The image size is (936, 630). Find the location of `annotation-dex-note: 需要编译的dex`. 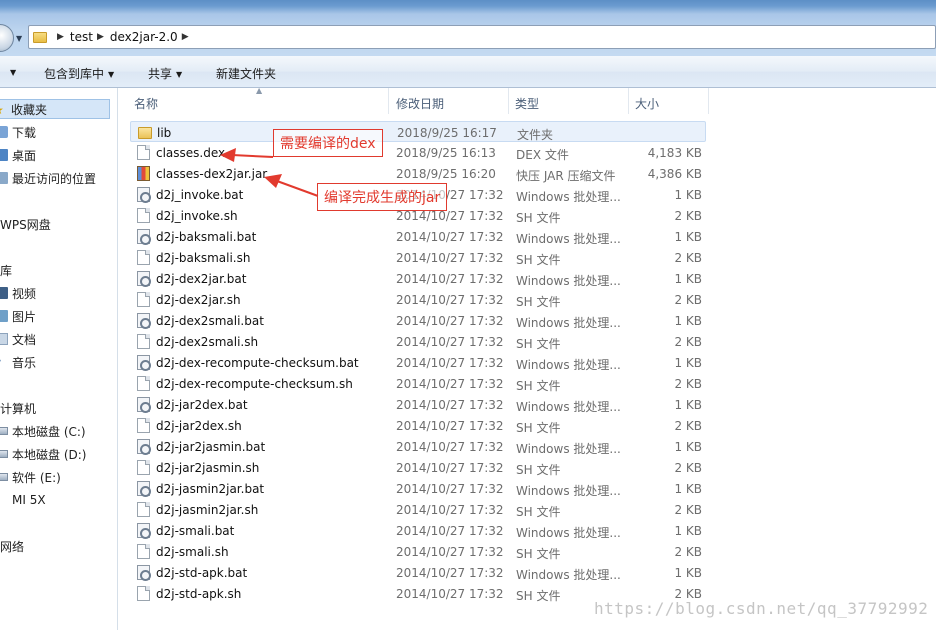

annotation-dex-note: 需要编译的dex is located at coordinates (328, 143).